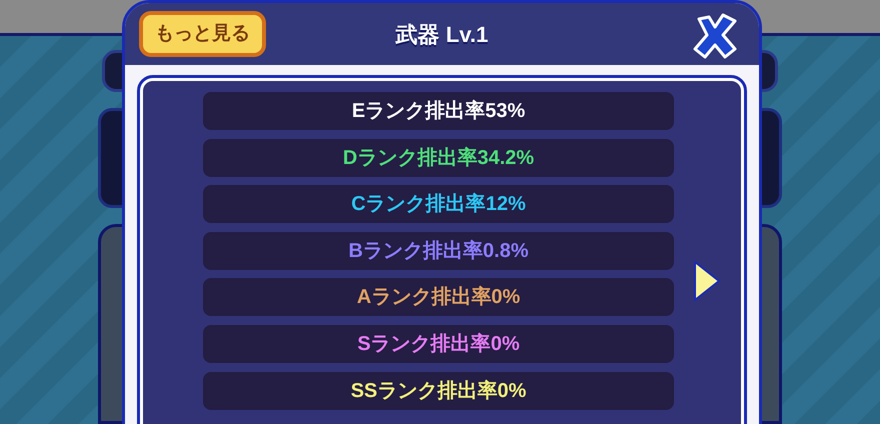  Describe the element at coordinates (438, 251) in the screenshot. I see `rate-label: Bランク排出率0.8%` at that location.